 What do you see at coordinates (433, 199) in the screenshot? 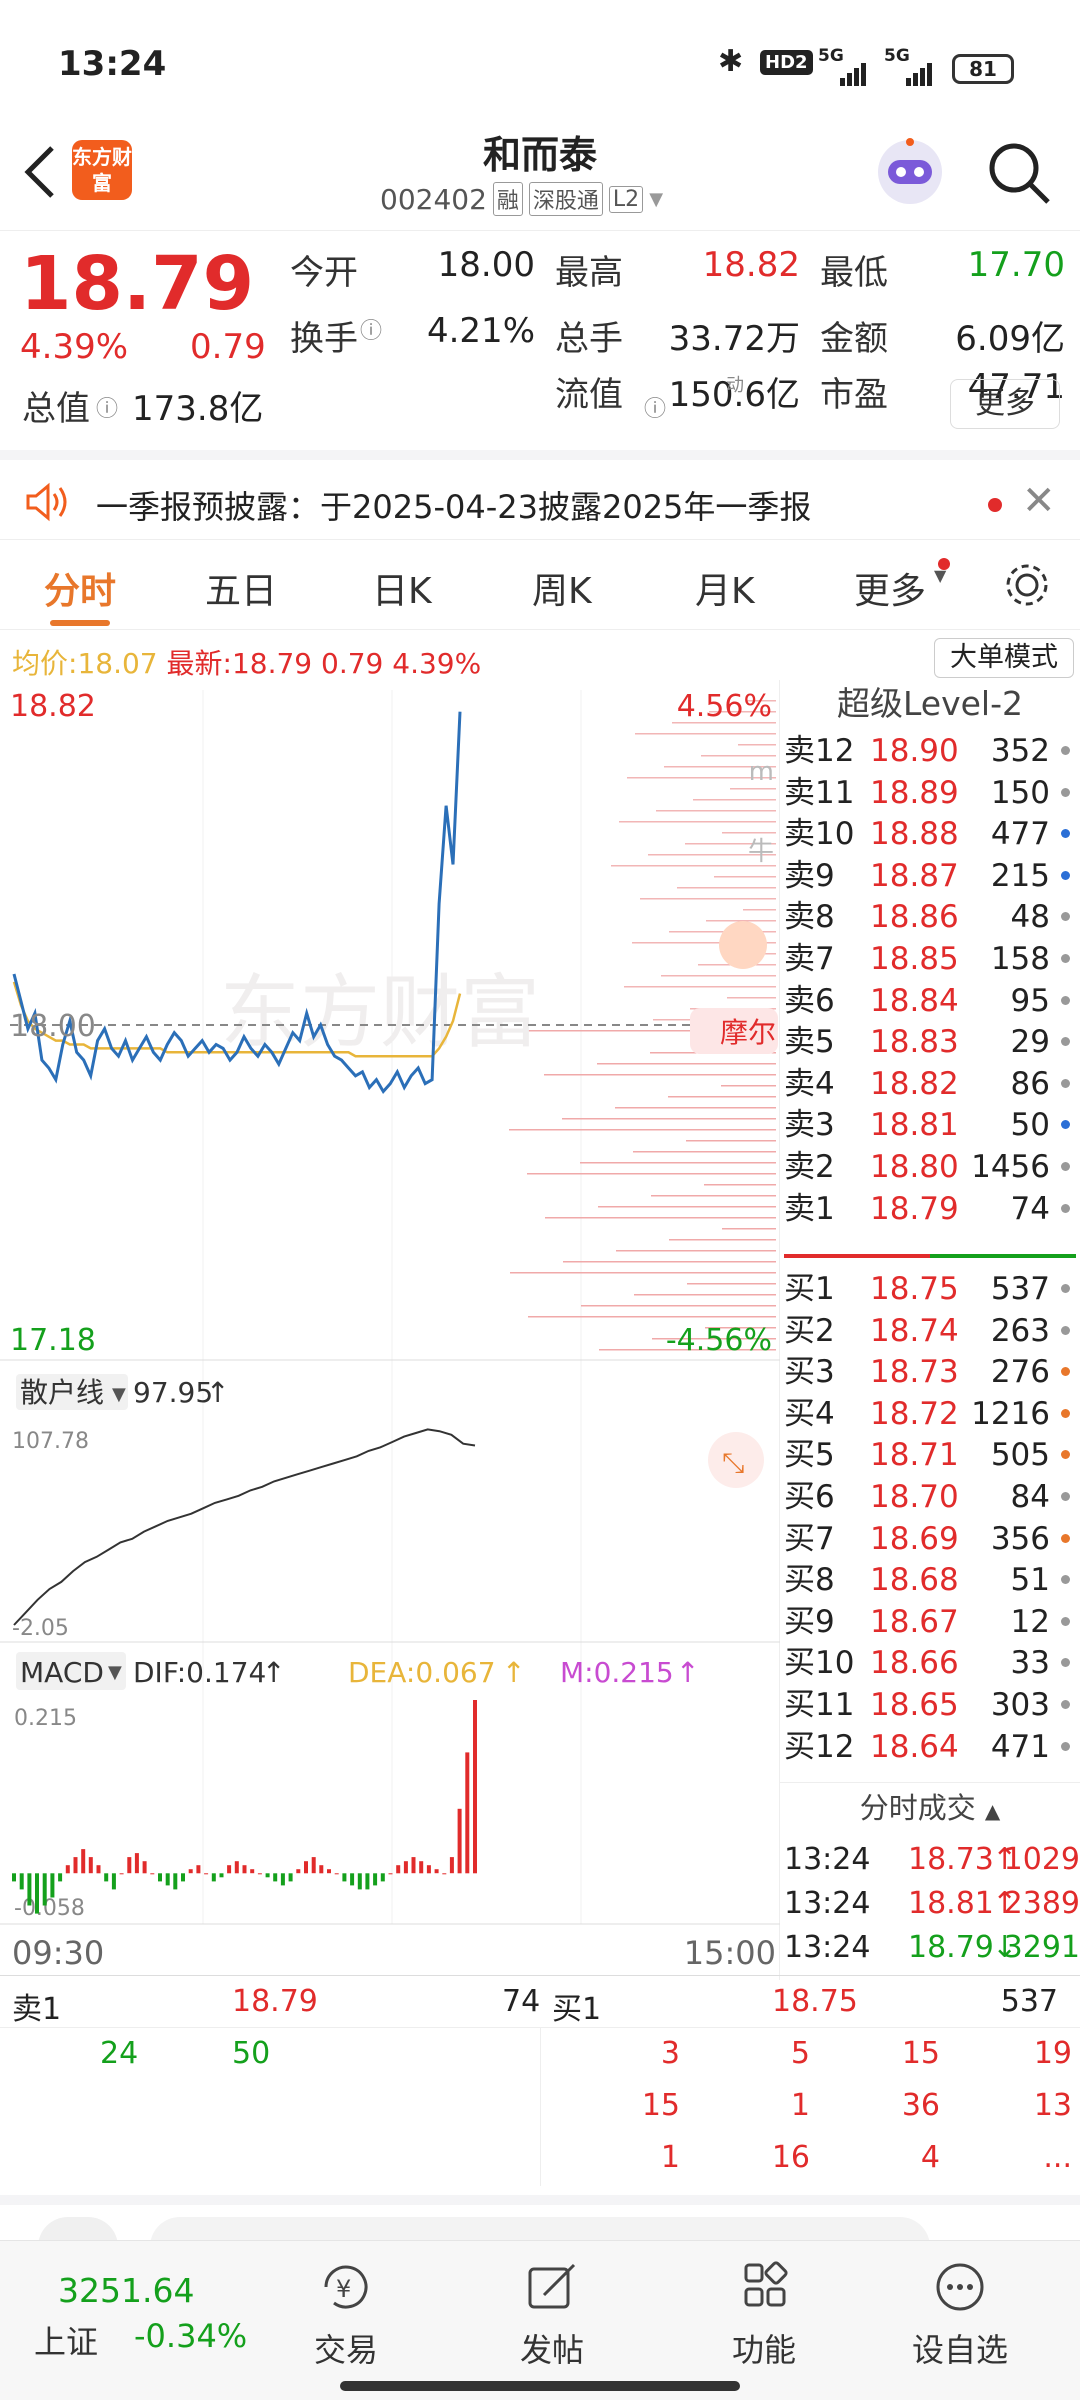
I see `stock-code: 002402` at bounding box center [433, 199].